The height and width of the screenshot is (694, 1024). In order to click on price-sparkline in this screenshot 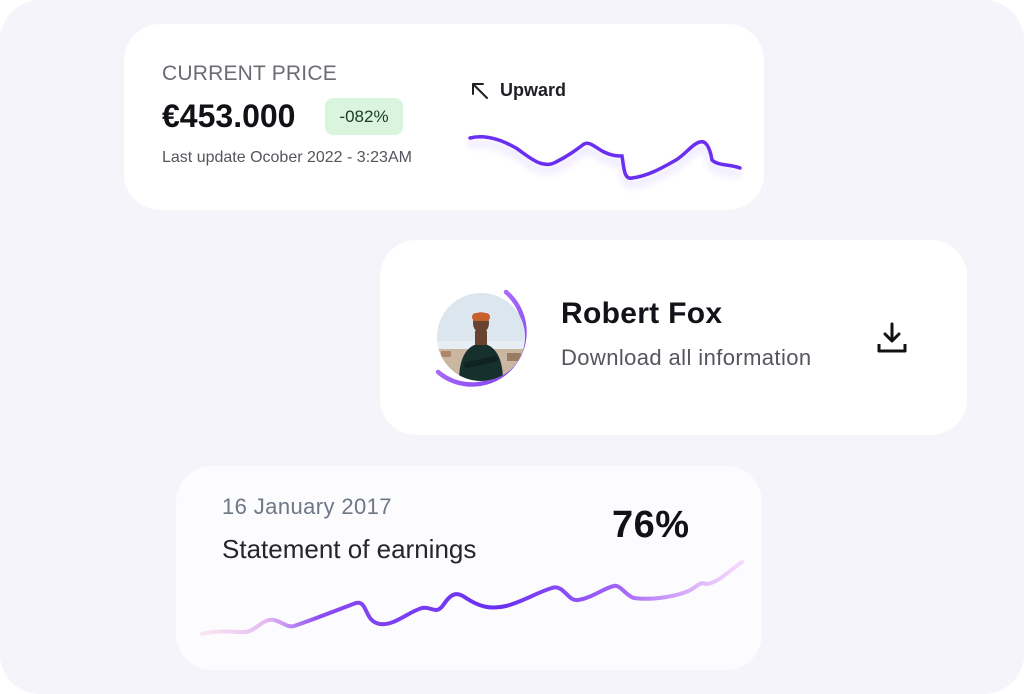, I will do `click(605, 157)`.